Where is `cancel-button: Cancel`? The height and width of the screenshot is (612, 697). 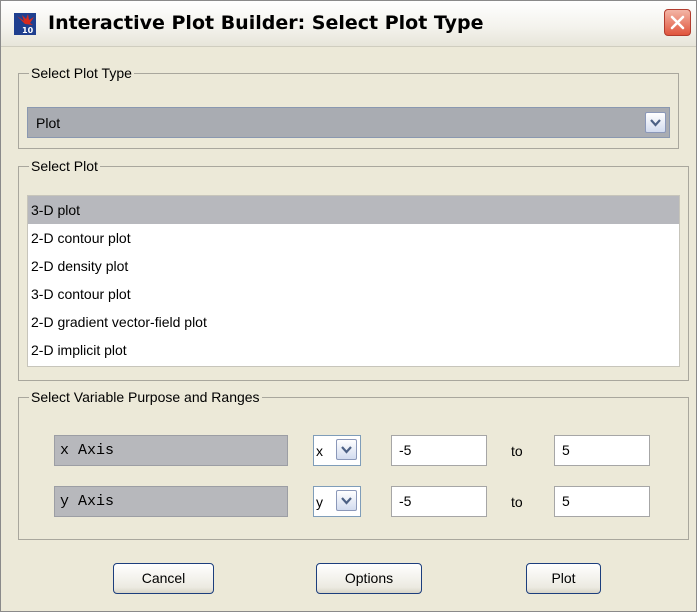 cancel-button: Cancel is located at coordinates (163, 578).